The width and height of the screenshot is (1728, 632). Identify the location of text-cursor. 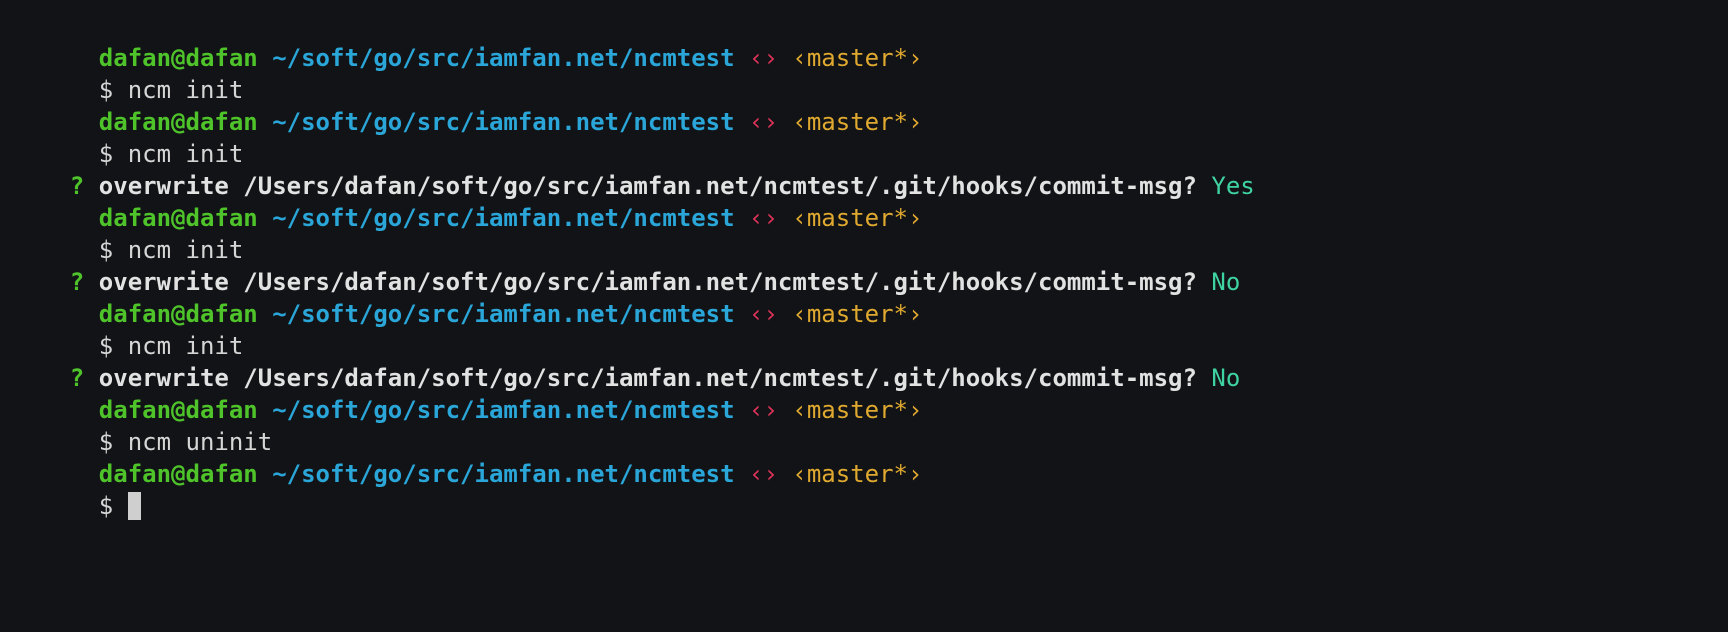
(134, 506).